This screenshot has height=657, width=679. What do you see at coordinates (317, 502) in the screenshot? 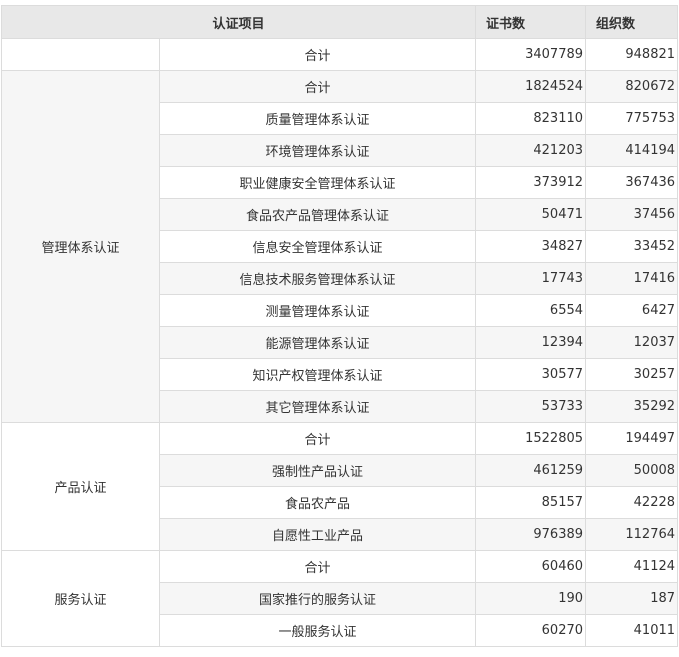
I see `row-label: 食品农产品` at bounding box center [317, 502].